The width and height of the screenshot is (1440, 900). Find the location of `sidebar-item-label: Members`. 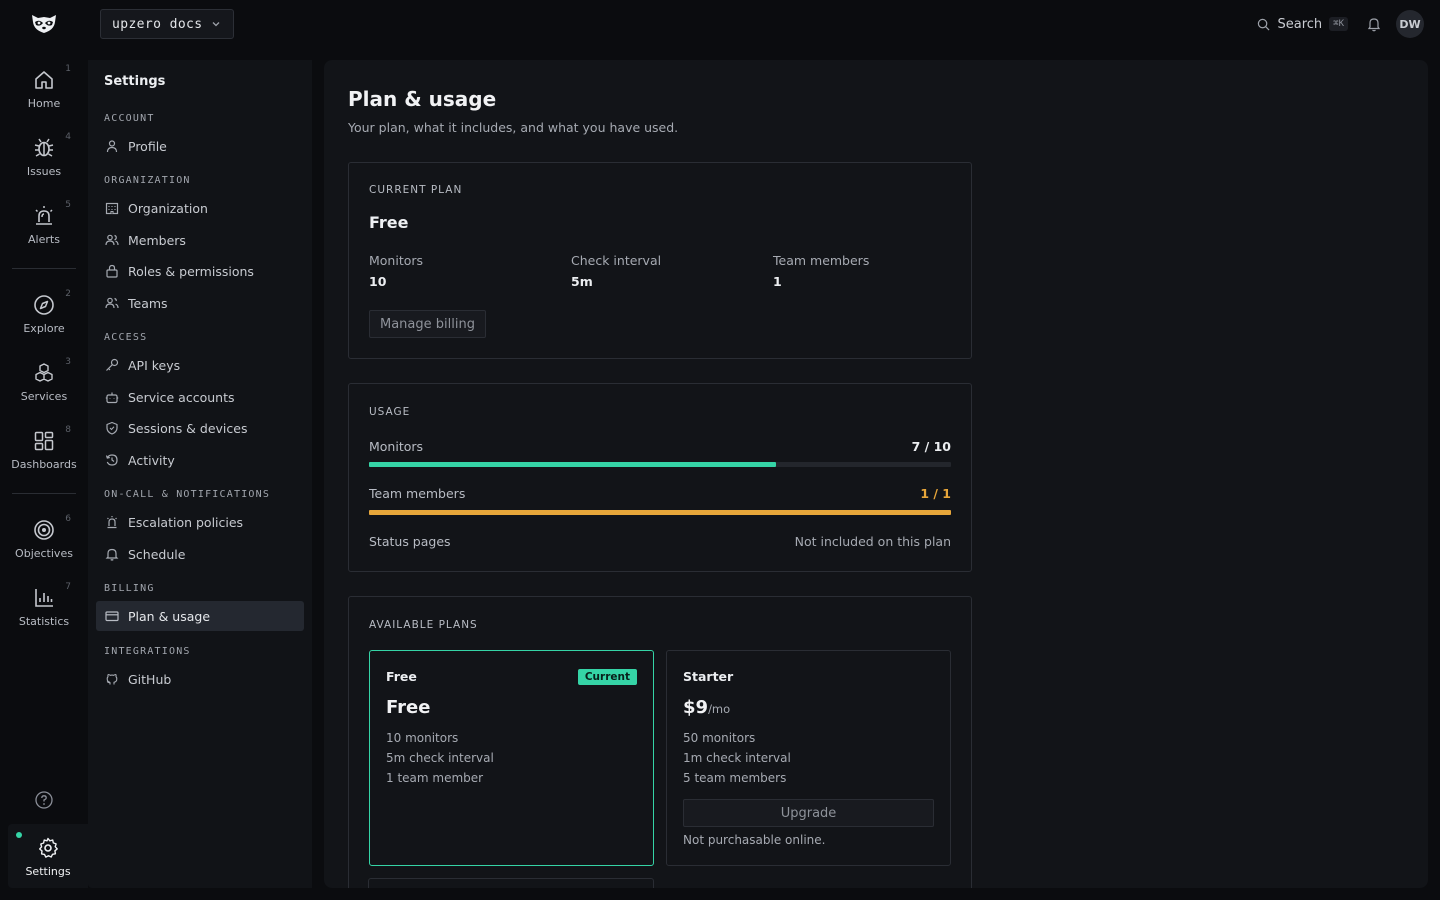

sidebar-item-label: Members is located at coordinates (157, 240).